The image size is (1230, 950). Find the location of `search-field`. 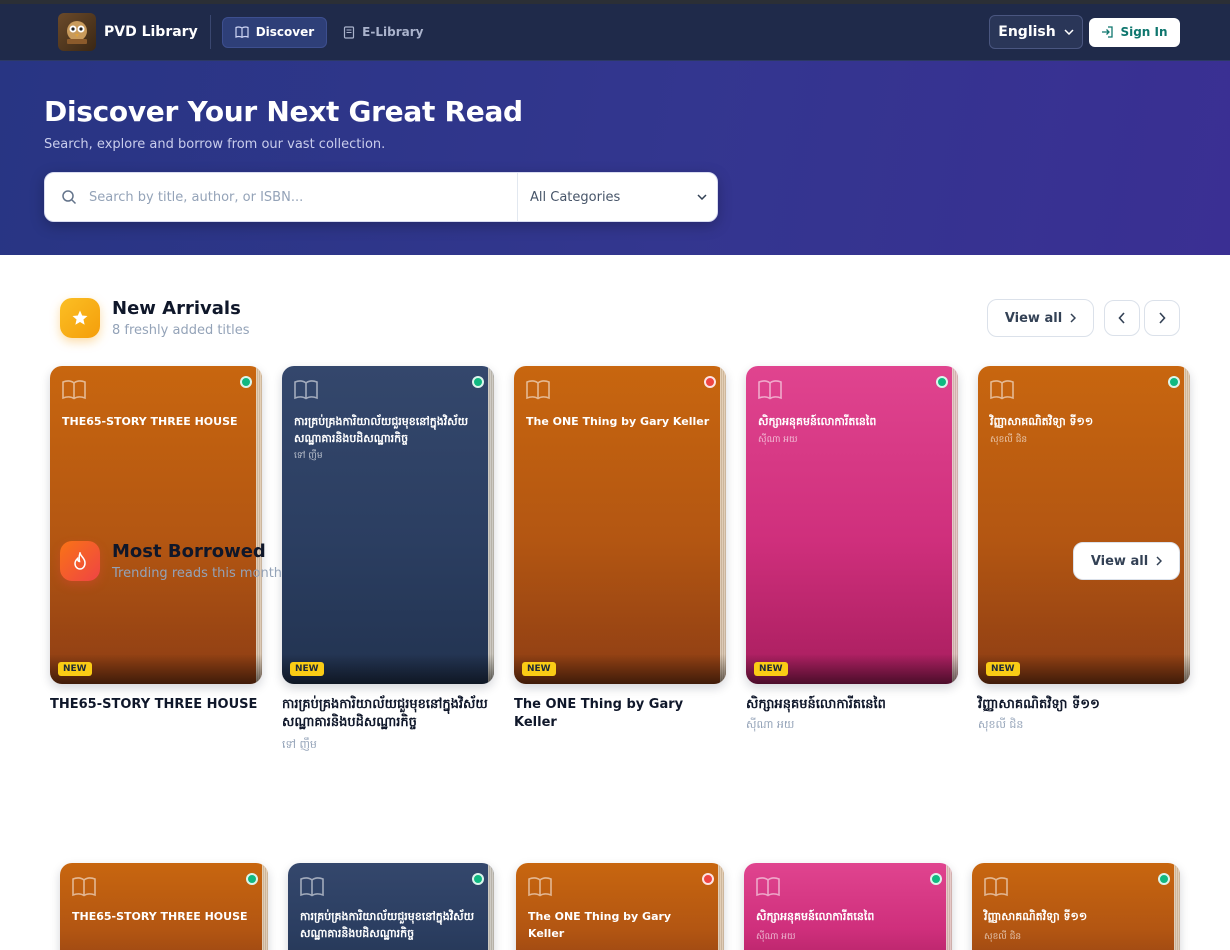

search-field is located at coordinates (281, 197).